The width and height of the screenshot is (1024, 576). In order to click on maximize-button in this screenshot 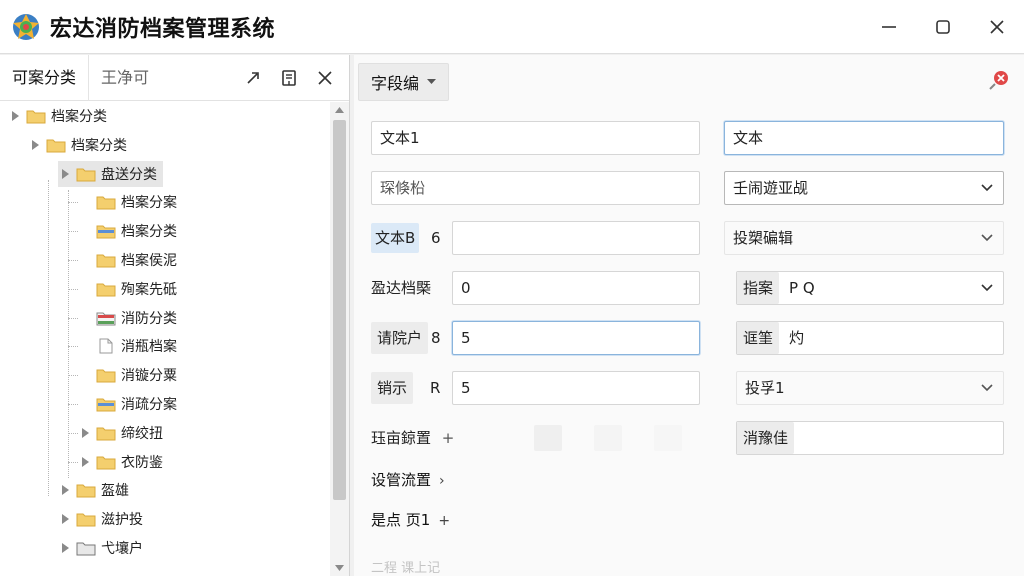, I will do `click(943, 27)`.